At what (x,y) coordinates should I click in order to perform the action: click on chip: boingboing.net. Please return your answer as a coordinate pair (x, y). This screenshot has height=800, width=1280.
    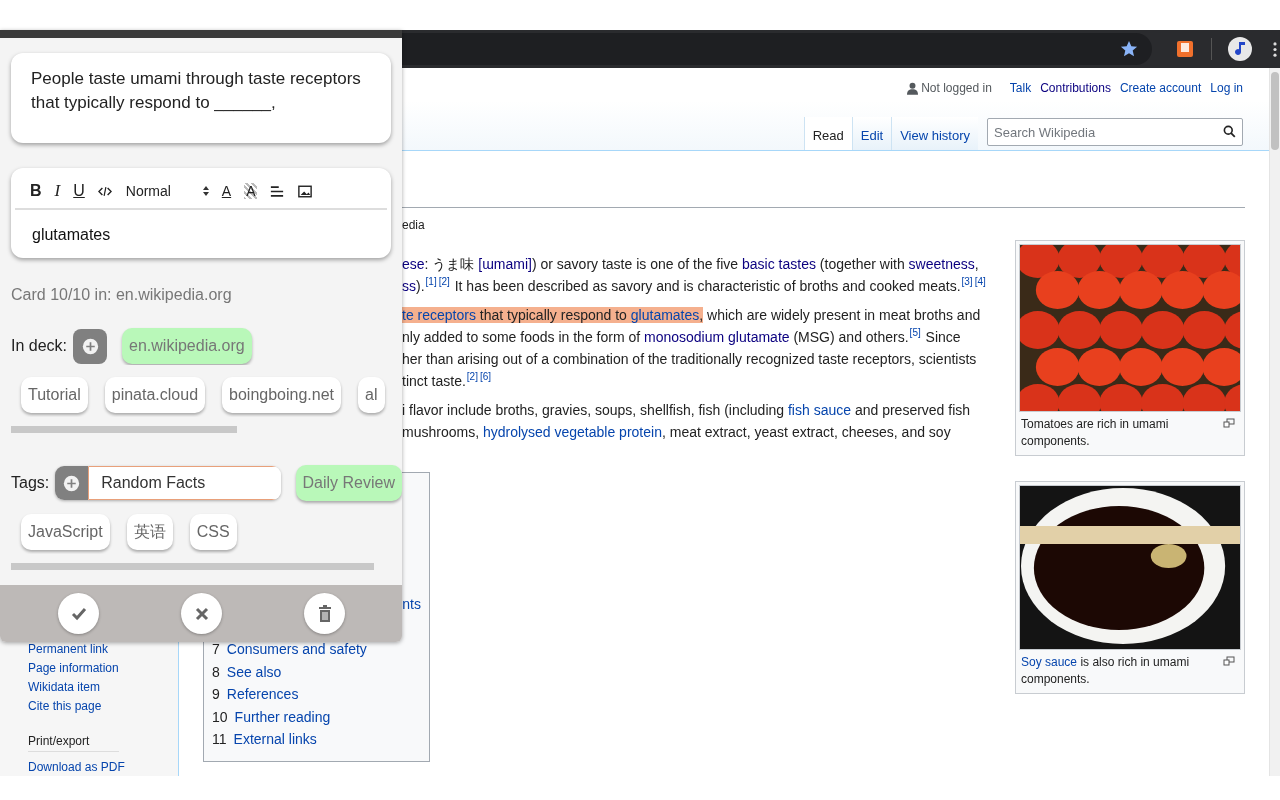
    Looking at the image, I should click on (282, 395).